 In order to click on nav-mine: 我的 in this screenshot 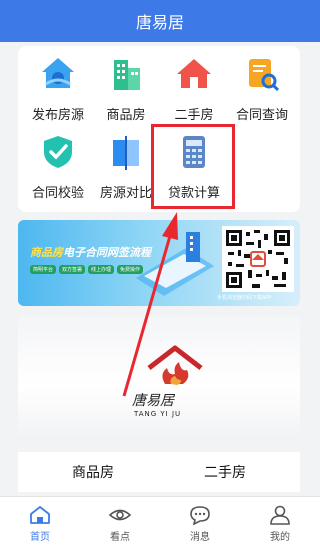, I will do `click(280, 524)`.